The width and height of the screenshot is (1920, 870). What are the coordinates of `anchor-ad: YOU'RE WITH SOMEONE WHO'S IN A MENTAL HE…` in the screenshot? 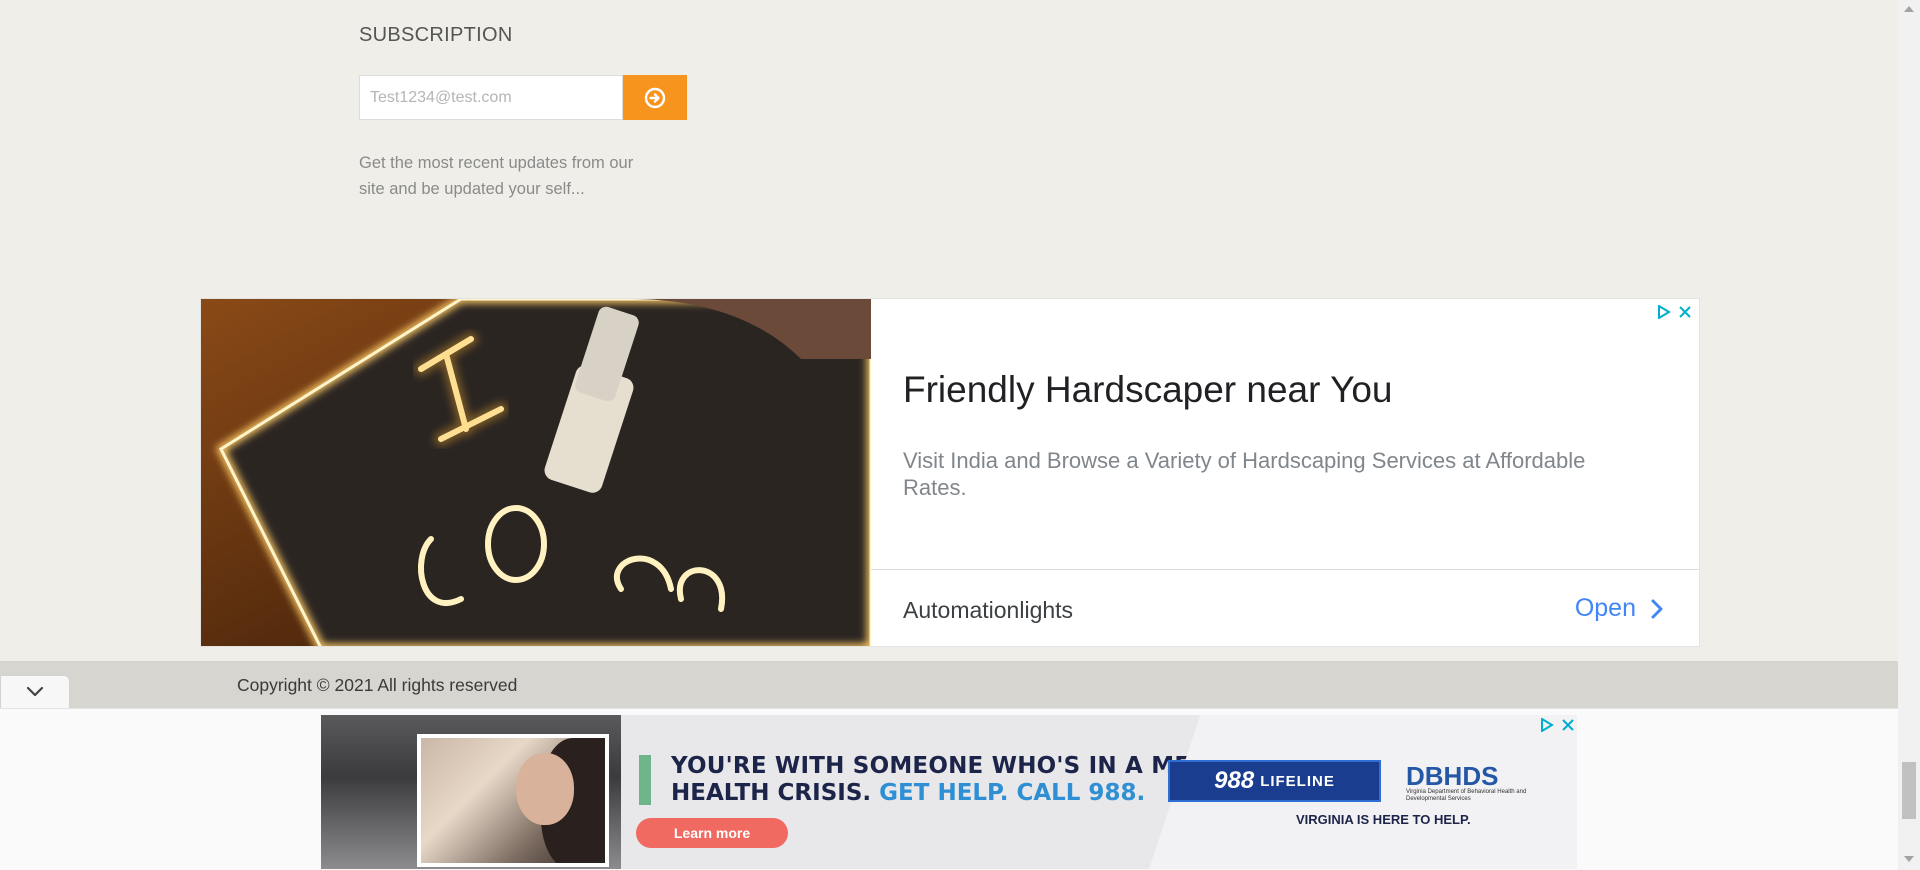 It's located at (949, 792).